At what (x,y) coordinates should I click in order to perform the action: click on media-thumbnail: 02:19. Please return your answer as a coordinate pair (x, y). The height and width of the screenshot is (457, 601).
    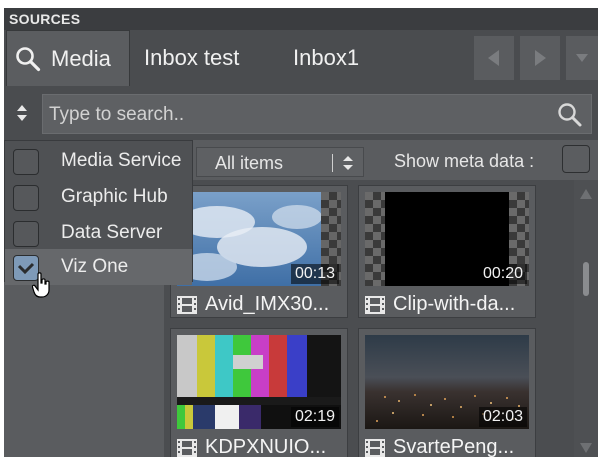
    Looking at the image, I should click on (259, 382).